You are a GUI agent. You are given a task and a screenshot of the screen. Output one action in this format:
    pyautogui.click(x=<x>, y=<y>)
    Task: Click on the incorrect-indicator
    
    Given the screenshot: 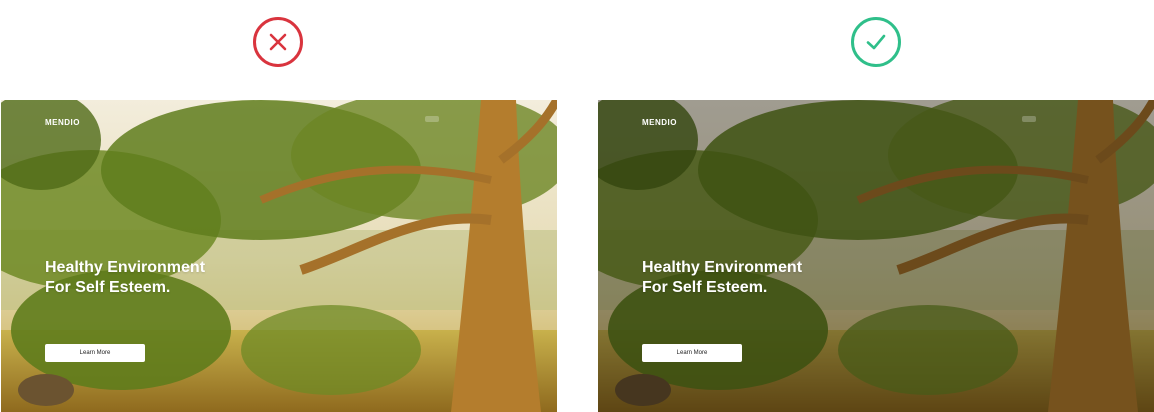 What is the action you would take?
    pyautogui.click(x=278, y=42)
    